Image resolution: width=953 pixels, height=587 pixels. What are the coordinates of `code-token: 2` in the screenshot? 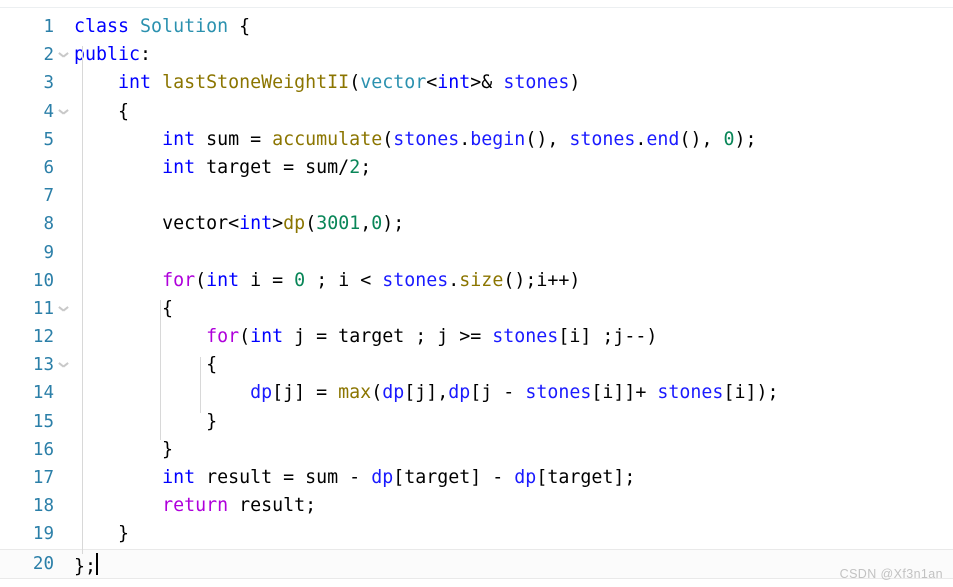 It's located at (355, 167).